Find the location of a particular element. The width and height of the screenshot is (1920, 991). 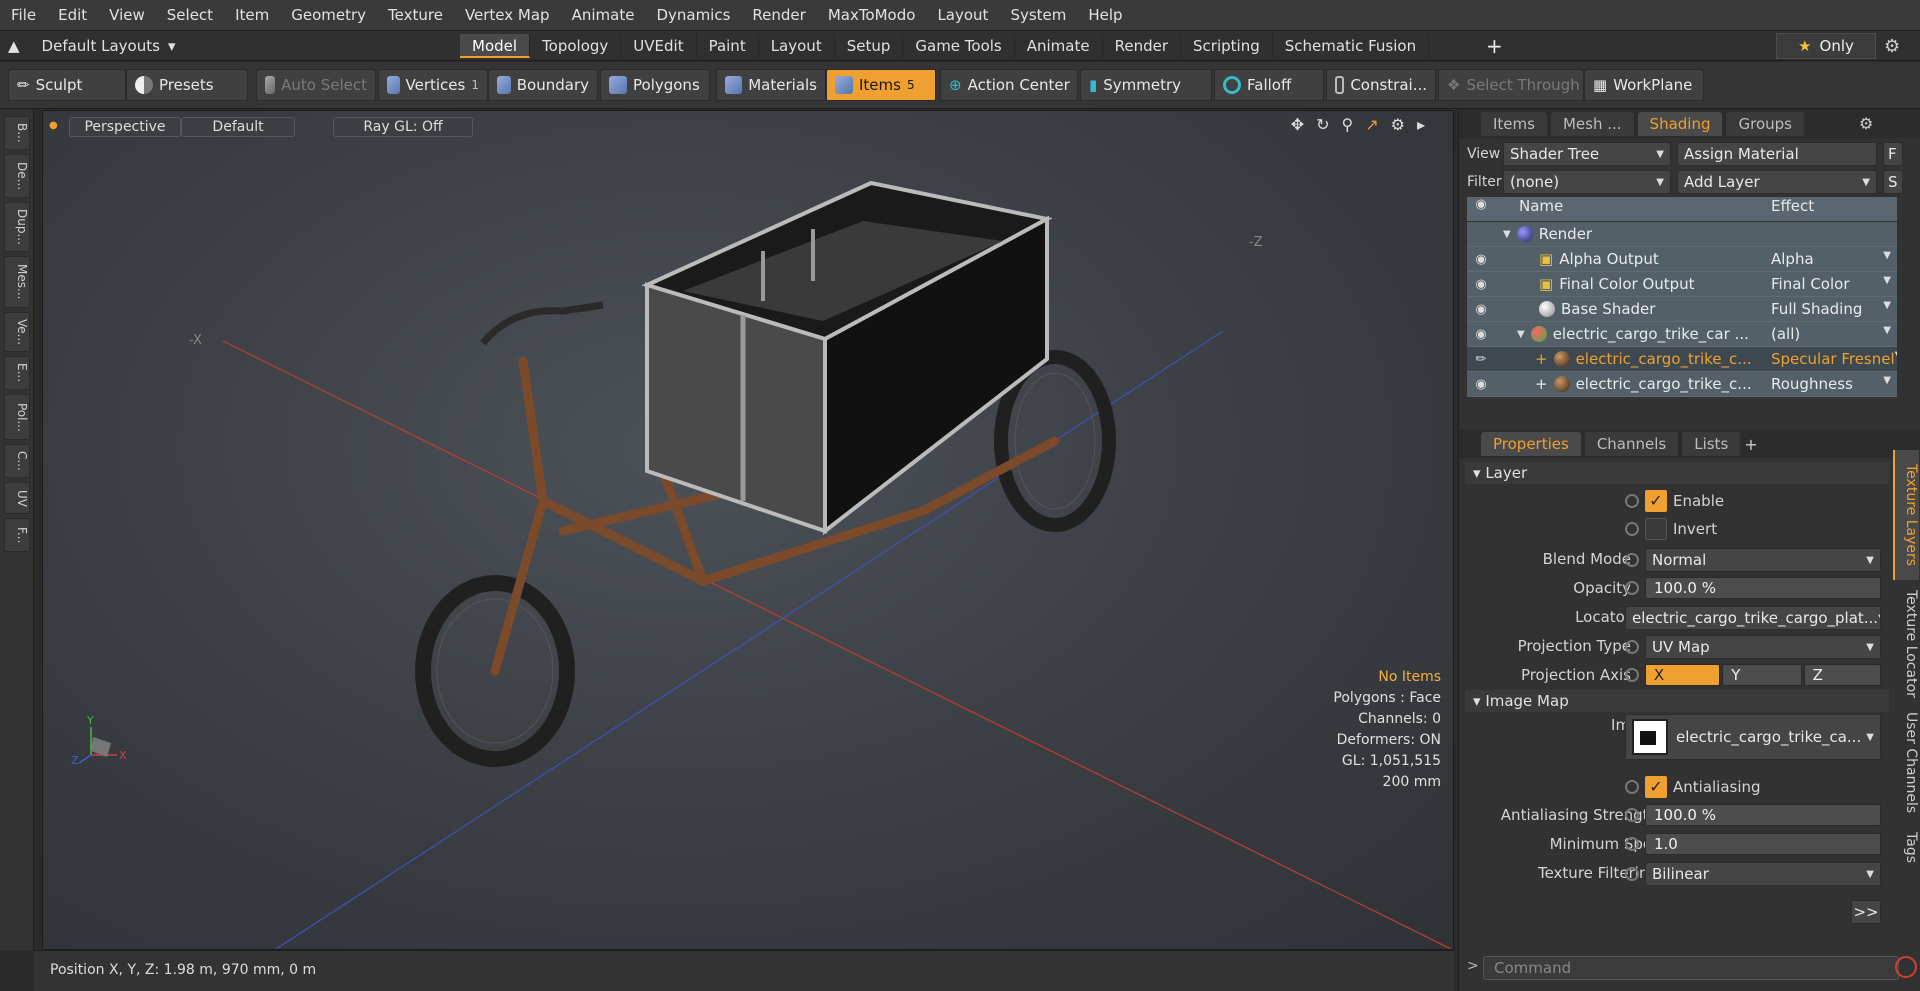

tab-channels: Channels is located at coordinates (1631, 444).